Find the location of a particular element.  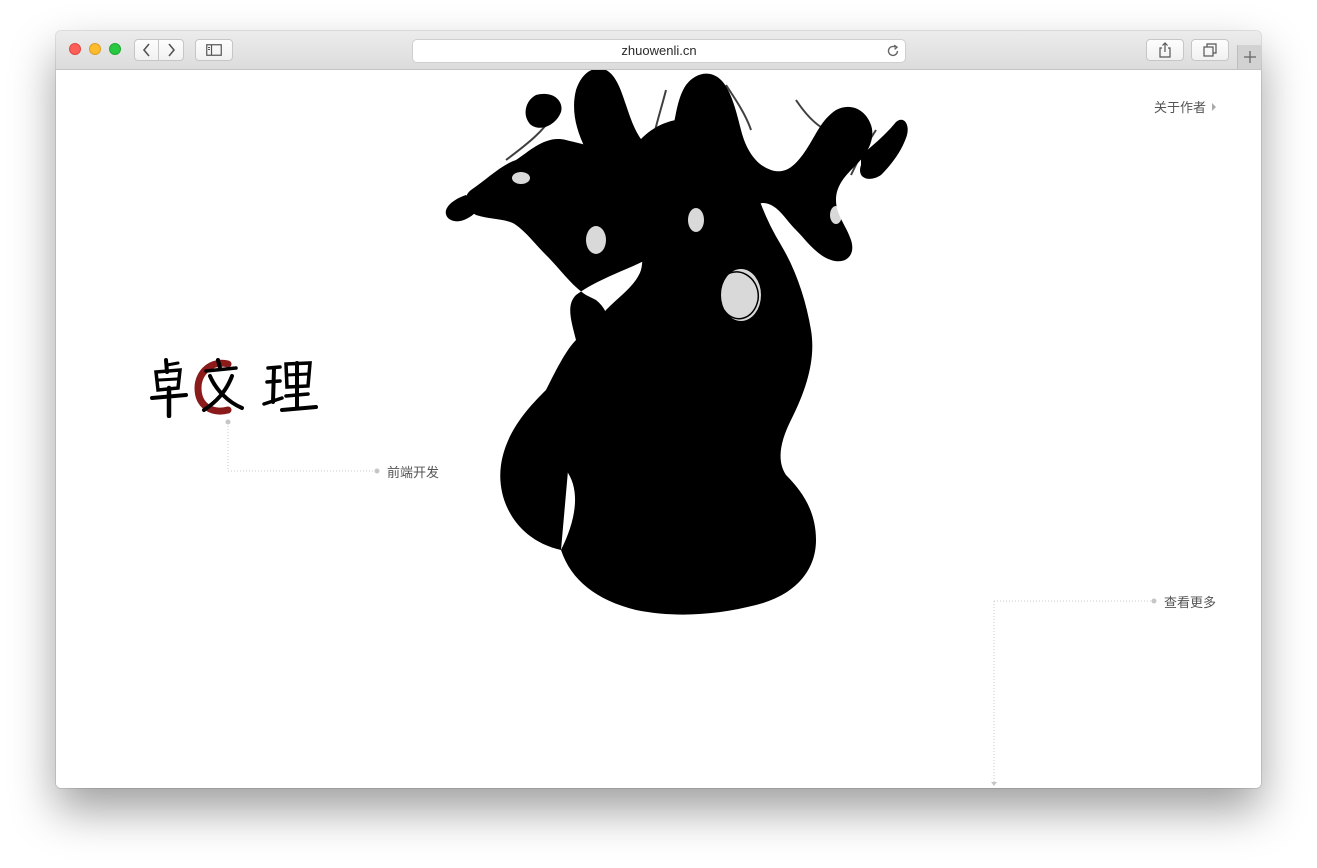

plus-icon is located at coordinates (1250, 57).